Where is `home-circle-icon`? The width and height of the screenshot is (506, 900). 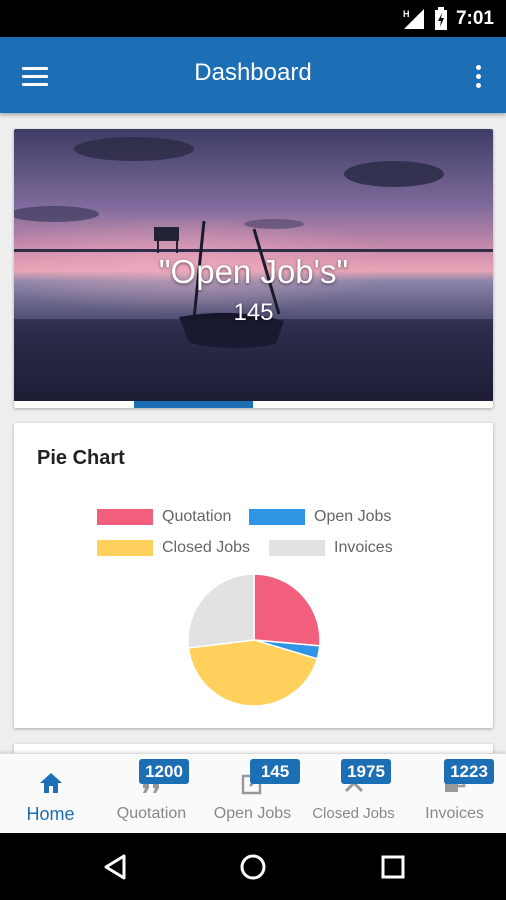
home-circle-icon is located at coordinates (253, 867).